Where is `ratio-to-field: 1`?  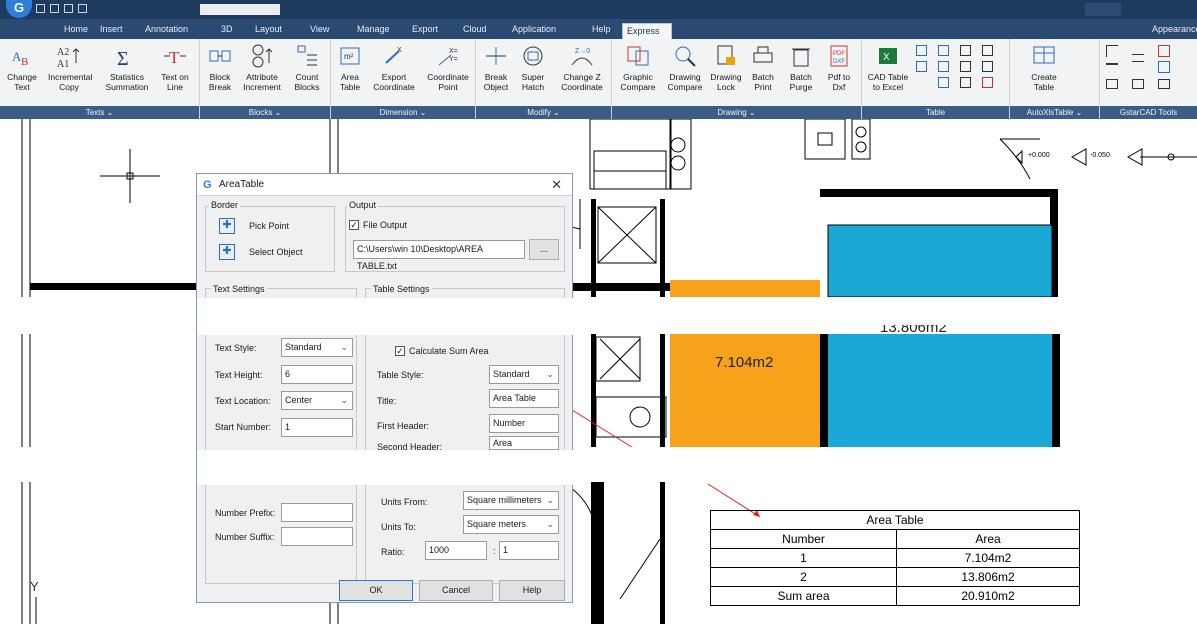
ratio-to-field: 1 is located at coordinates (529, 550).